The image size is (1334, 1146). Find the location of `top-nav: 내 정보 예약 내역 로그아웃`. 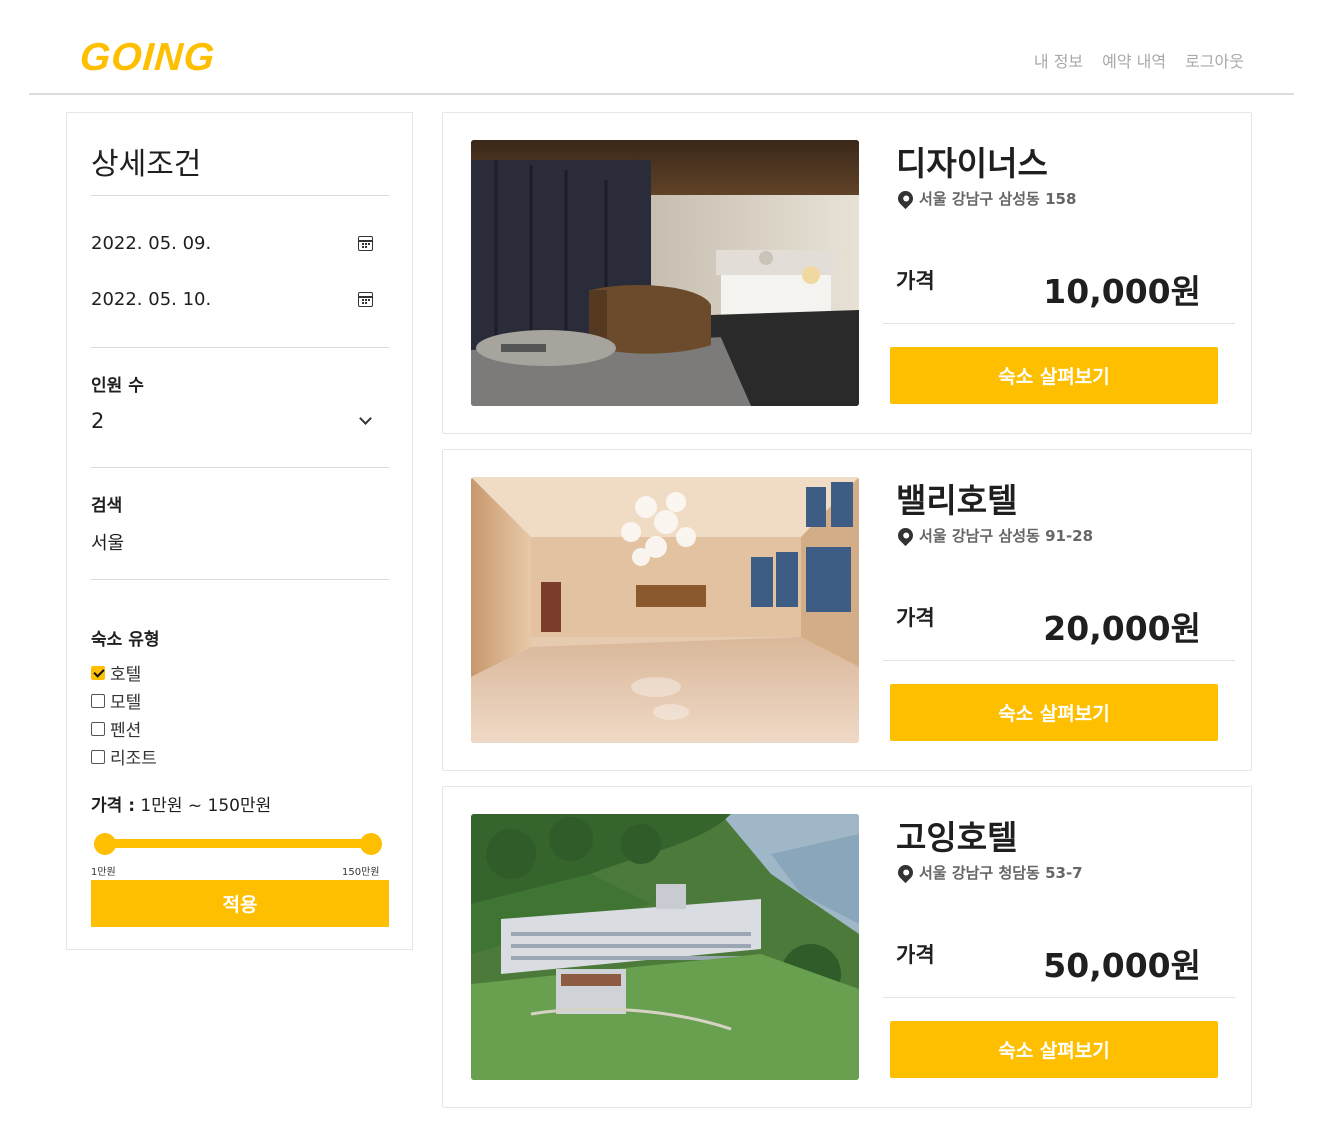

top-nav: 내 정보 예약 내역 로그아웃 is located at coordinates (1139, 60).